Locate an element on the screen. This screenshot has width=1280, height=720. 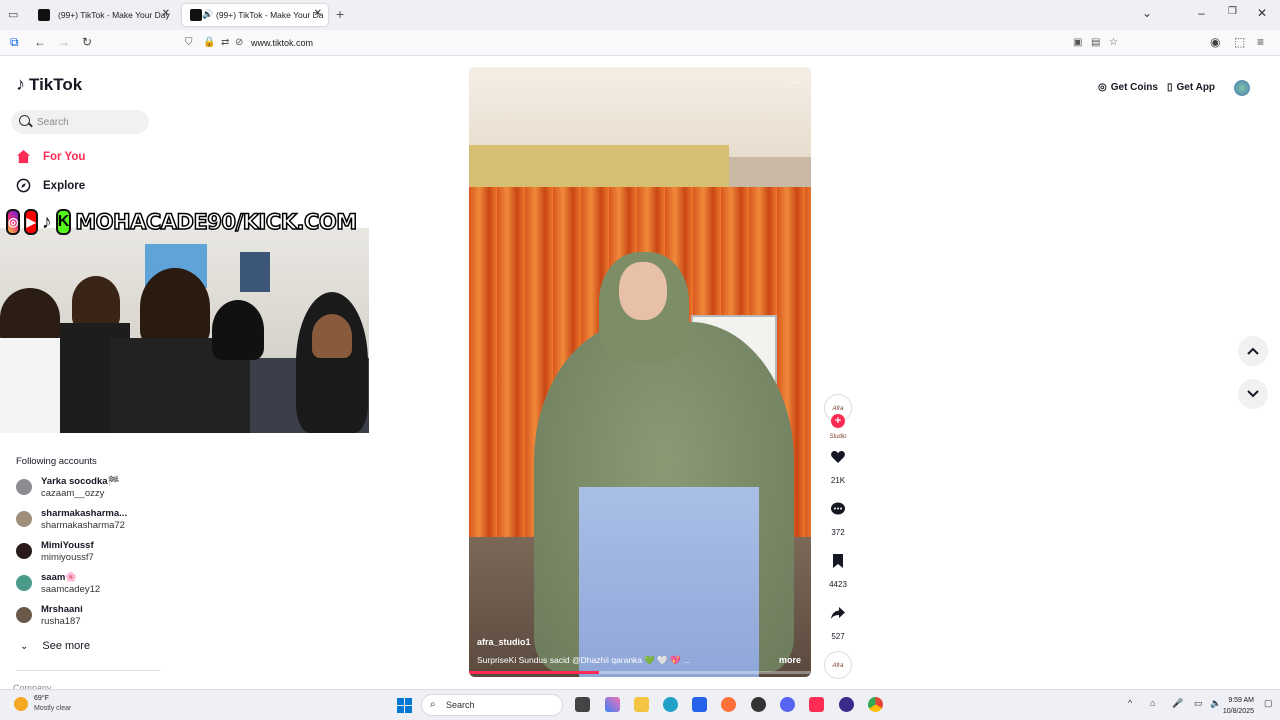
autoplay-blocked-icon: ⊘ is located at coordinates (239, 42).